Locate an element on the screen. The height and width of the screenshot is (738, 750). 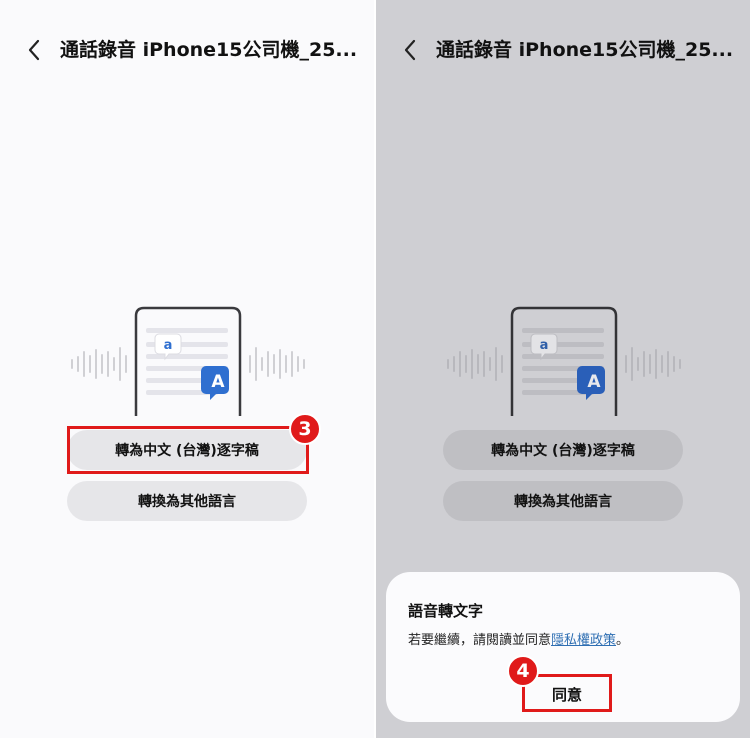
dialog-body: 若要繼續，請閱讀並同意隱私權政策。 is located at coordinates (518, 638).